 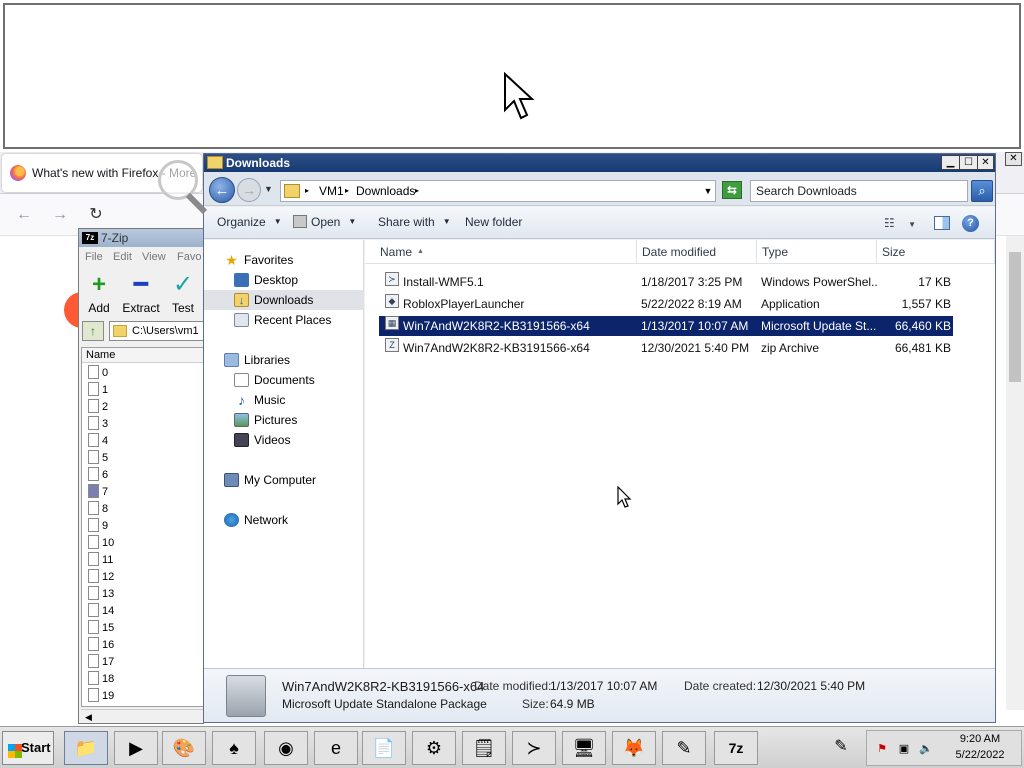 I want to click on action-center-icon: ✎, so click(x=841, y=747).